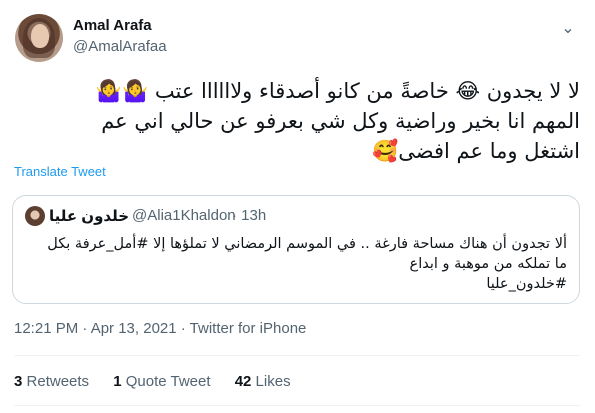 This screenshot has height=413, width=595. I want to click on quote-tweets-stat: 1 Quote Tweet, so click(161, 381).